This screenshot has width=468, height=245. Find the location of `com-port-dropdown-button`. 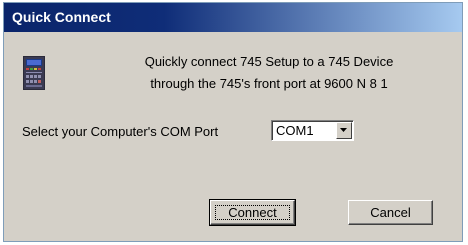

com-port-dropdown-button is located at coordinates (344, 130).